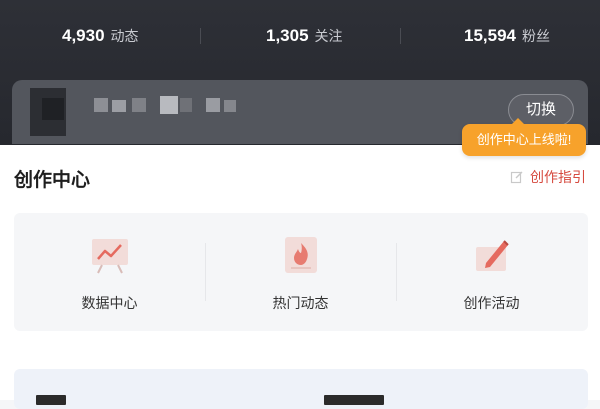 The image size is (600, 409). What do you see at coordinates (328, 36) in the screenshot?
I see `stat-following-label: 关注` at bounding box center [328, 36].